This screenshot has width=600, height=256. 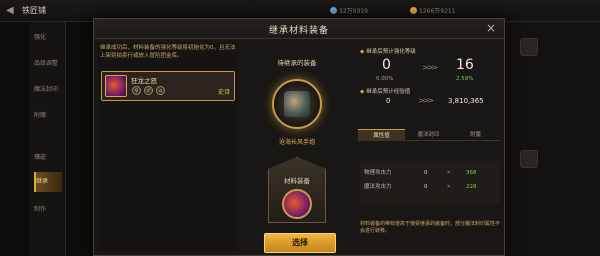 I want to click on target-equipment-slot, so click(x=297, y=104).